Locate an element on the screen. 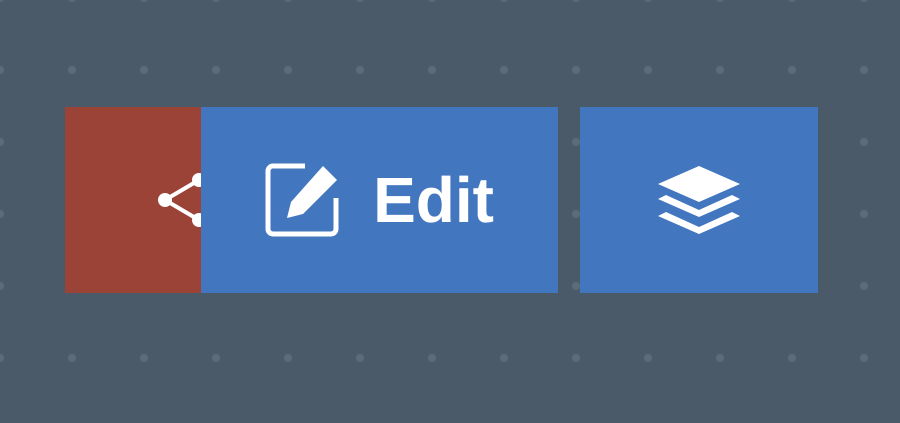  share-button is located at coordinates (133, 200).